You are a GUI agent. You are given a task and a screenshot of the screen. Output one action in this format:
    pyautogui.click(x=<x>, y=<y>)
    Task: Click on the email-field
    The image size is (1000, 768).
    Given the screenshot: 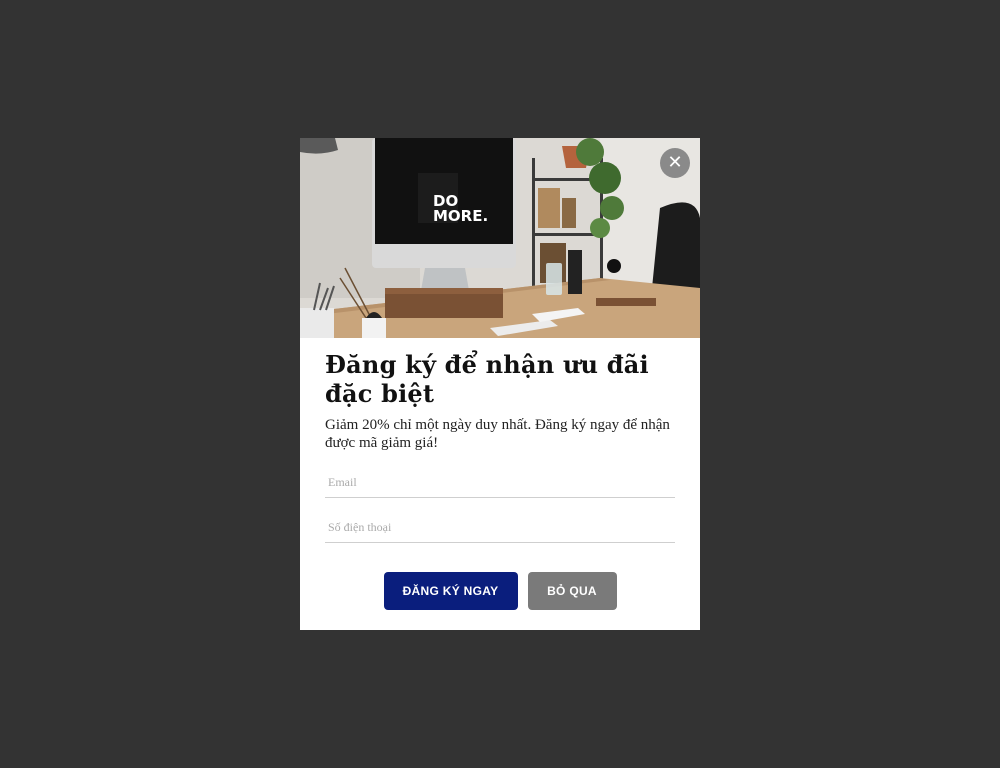 What is the action you would take?
    pyautogui.click(x=500, y=483)
    